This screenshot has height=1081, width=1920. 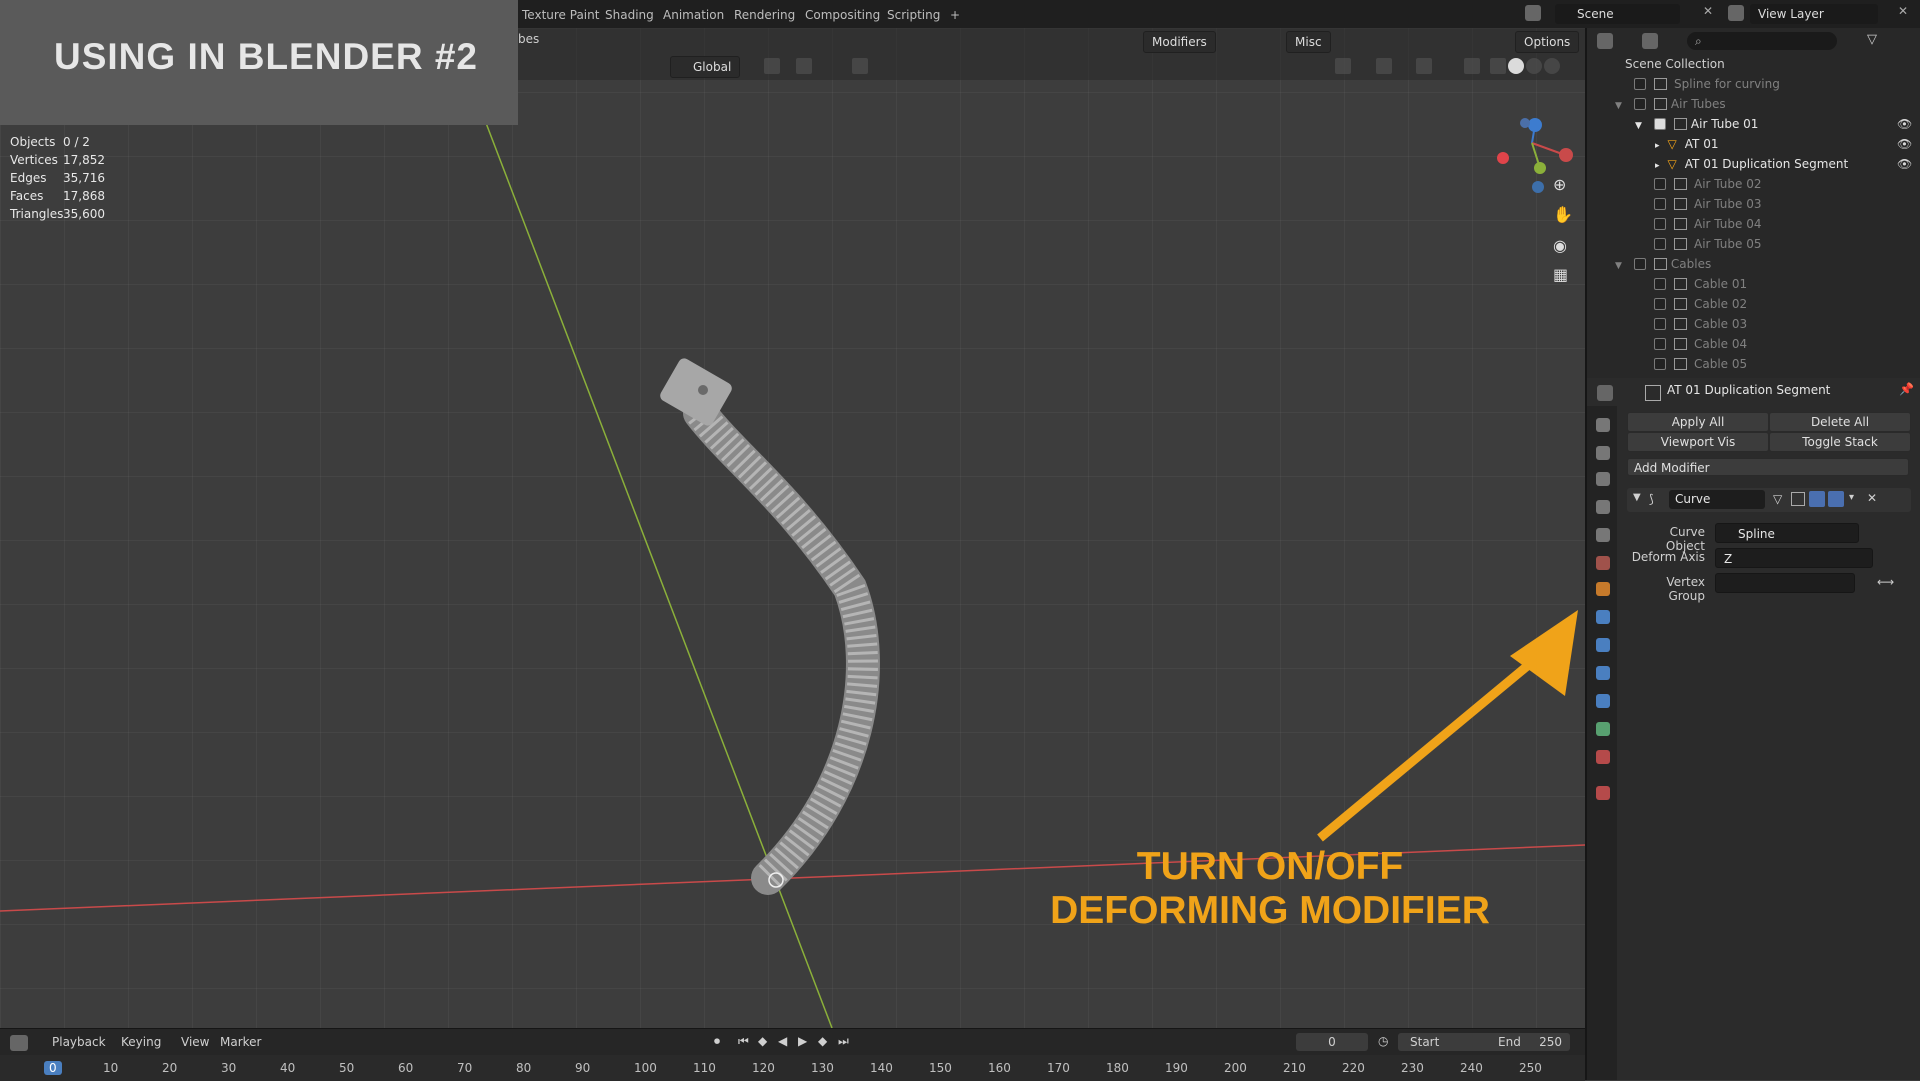 What do you see at coordinates (1700, 324) in the screenshot?
I see `outliner-item: Cable 03` at bounding box center [1700, 324].